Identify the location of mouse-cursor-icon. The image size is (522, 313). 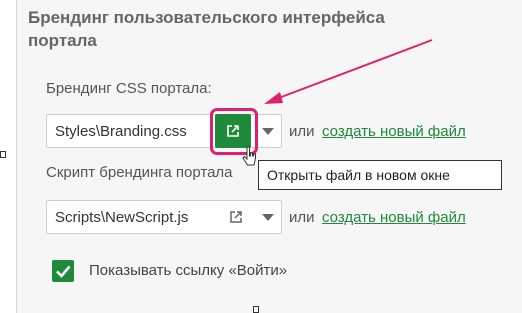
(249, 156).